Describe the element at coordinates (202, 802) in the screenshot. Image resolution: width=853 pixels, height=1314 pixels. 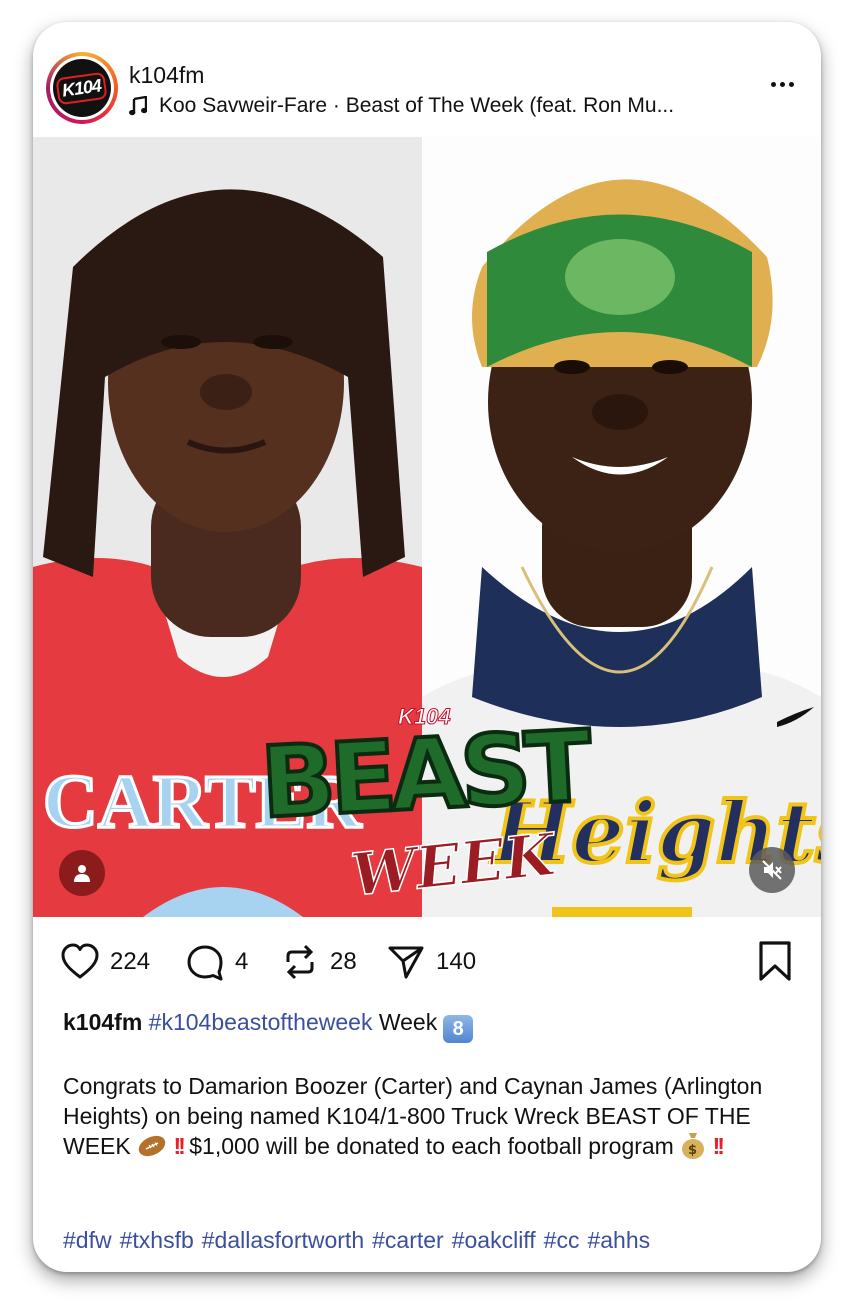
I see `jersey-text-carter: CARTER` at that location.